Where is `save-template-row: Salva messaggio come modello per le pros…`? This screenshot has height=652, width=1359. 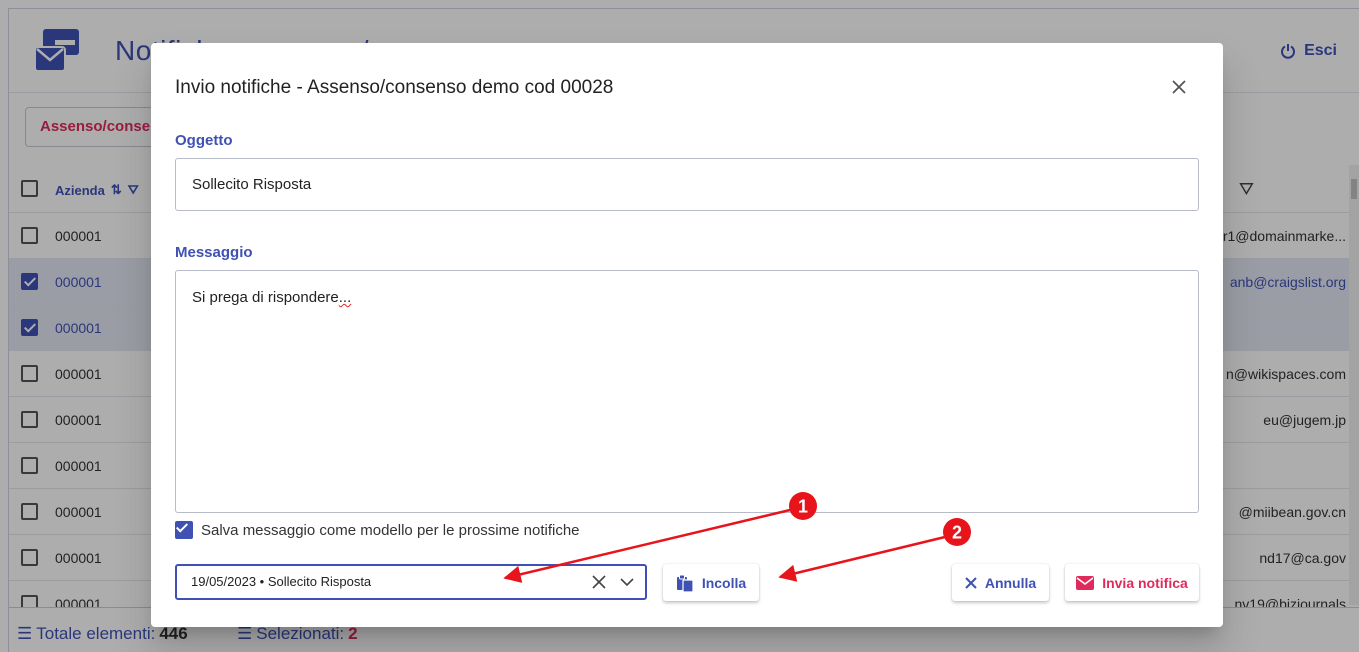
save-template-row: Salva messaggio come modello per le pros… is located at coordinates (377, 530).